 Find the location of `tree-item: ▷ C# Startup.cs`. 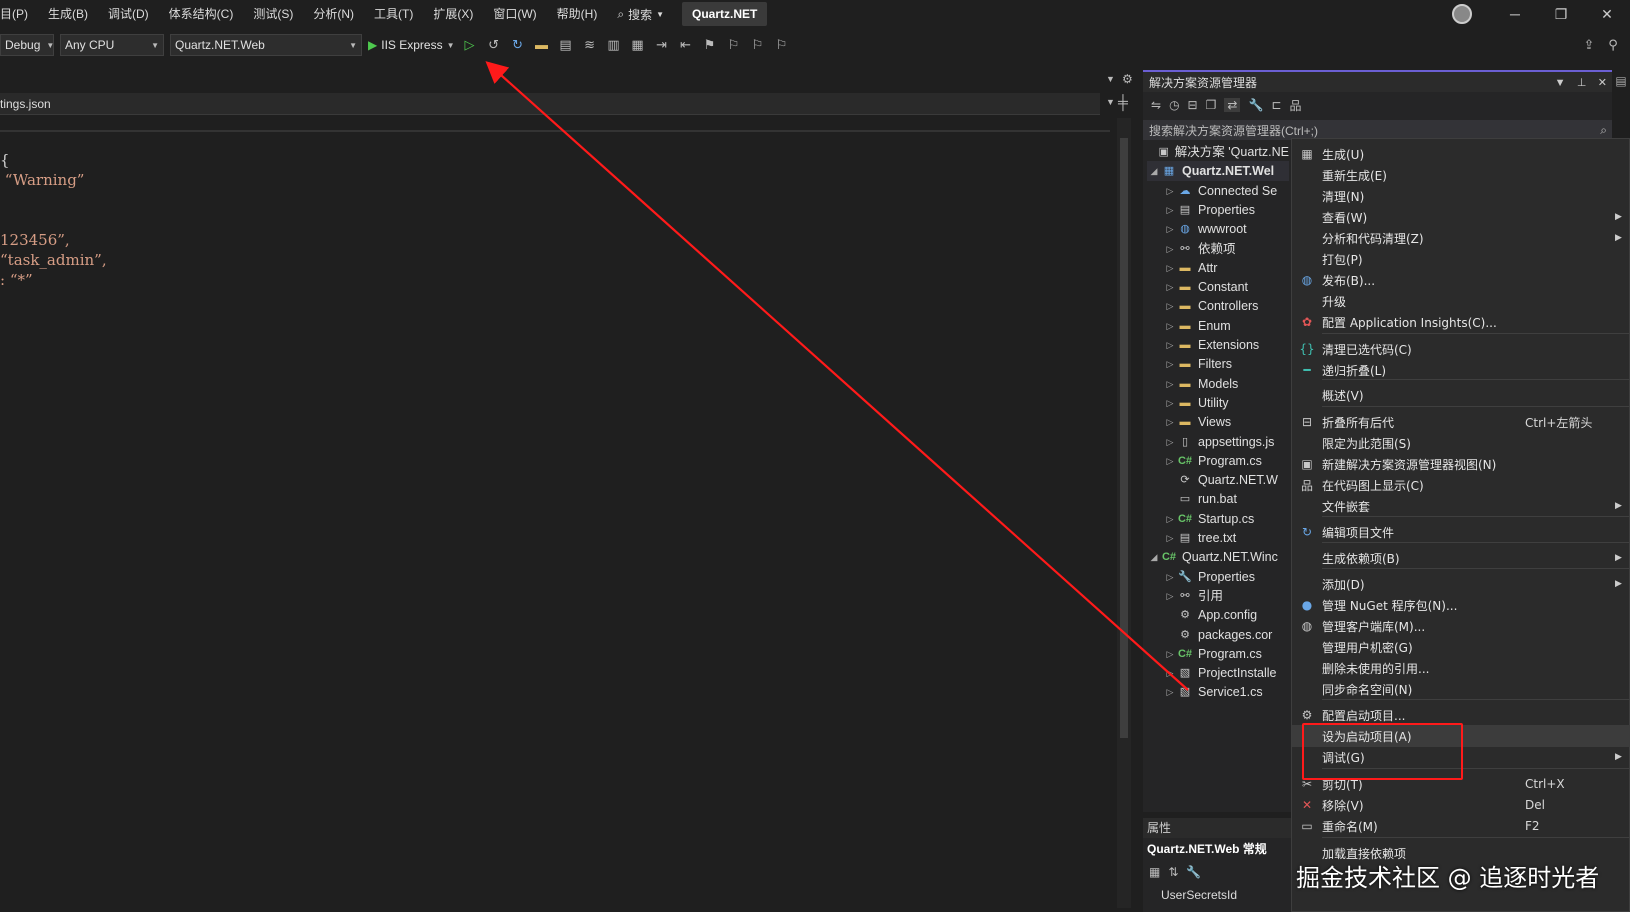

tree-item: ▷ C# Startup.cs is located at coordinates (1226, 519).